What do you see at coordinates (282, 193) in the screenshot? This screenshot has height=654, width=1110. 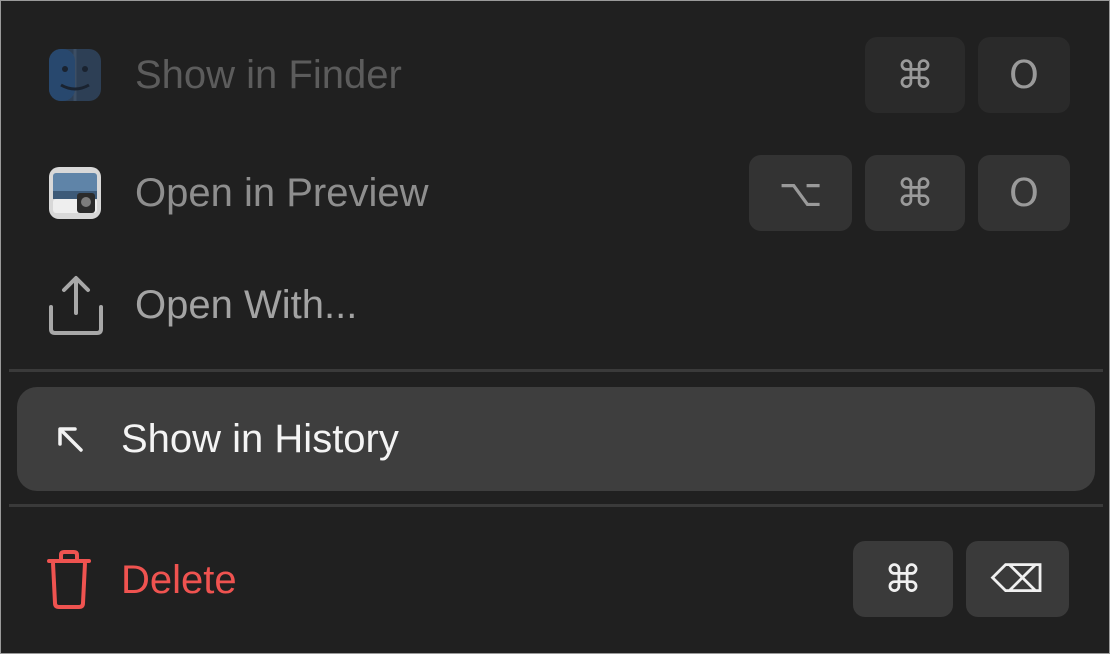 I see `menu-item-label: Open in Preview` at bounding box center [282, 193].